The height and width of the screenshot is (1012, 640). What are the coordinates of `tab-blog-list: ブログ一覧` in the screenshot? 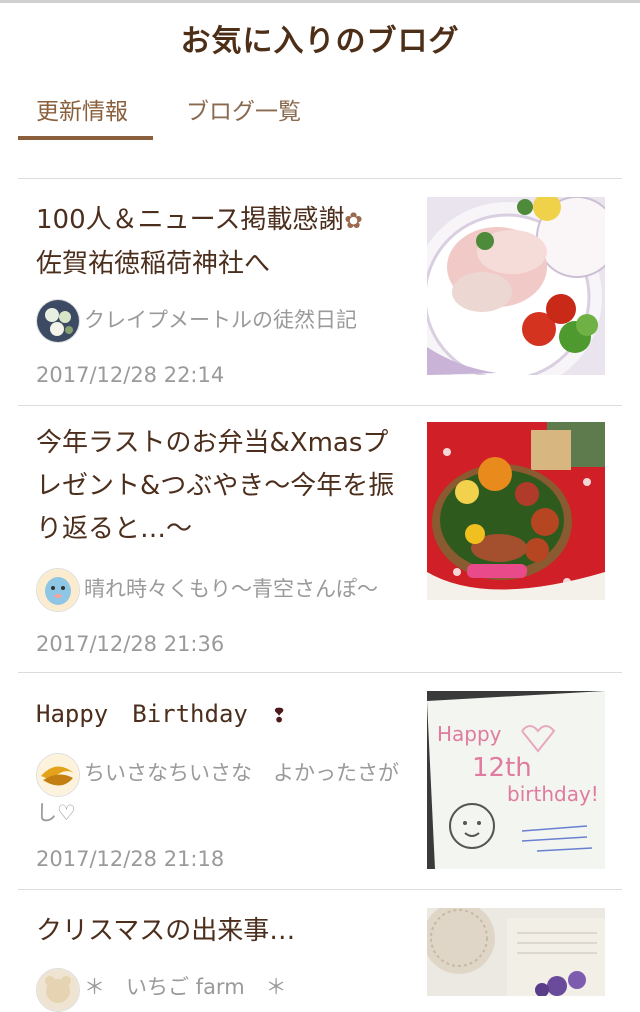 It's located at (243, 109).